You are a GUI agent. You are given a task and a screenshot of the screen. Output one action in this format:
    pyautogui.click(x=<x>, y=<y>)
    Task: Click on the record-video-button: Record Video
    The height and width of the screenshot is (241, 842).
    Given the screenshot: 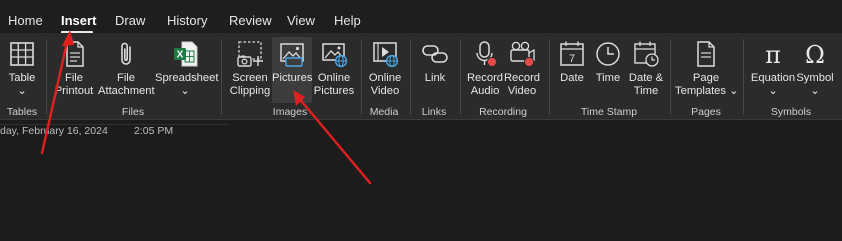 What is the action you would take?
    pyautogui.click(x=522, y=71)
    